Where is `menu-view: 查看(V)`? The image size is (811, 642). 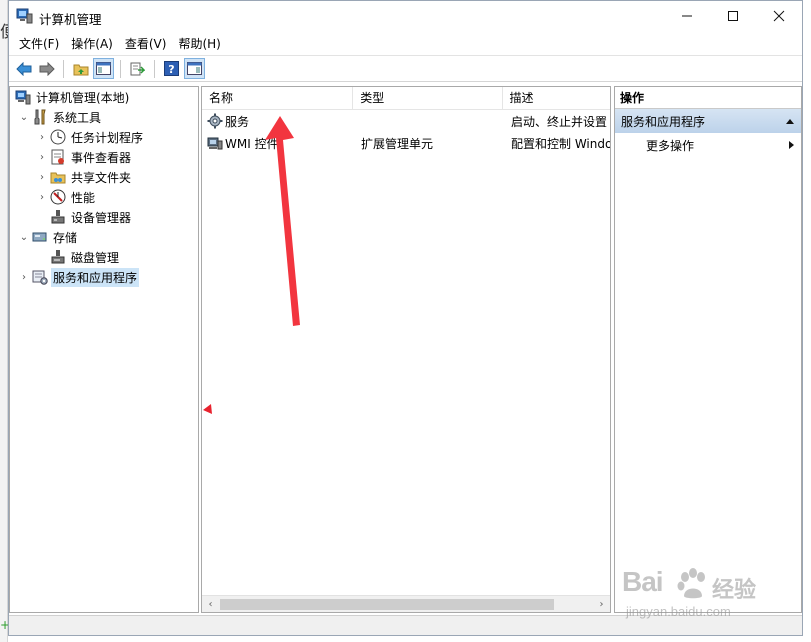 menu-view: 查看(V) is located at coordinates (148, 43).